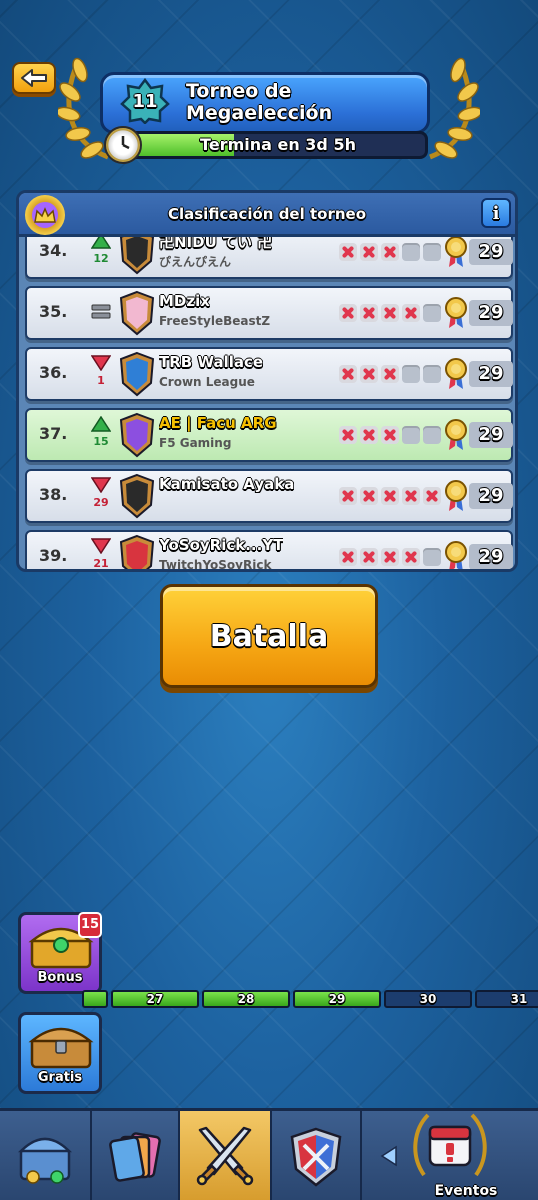  Describe the element at coordinates (269, 374) in the screenshot. I see `leaderboard-row: 36. 1 TRB Wallace Crown League 29` at that location.